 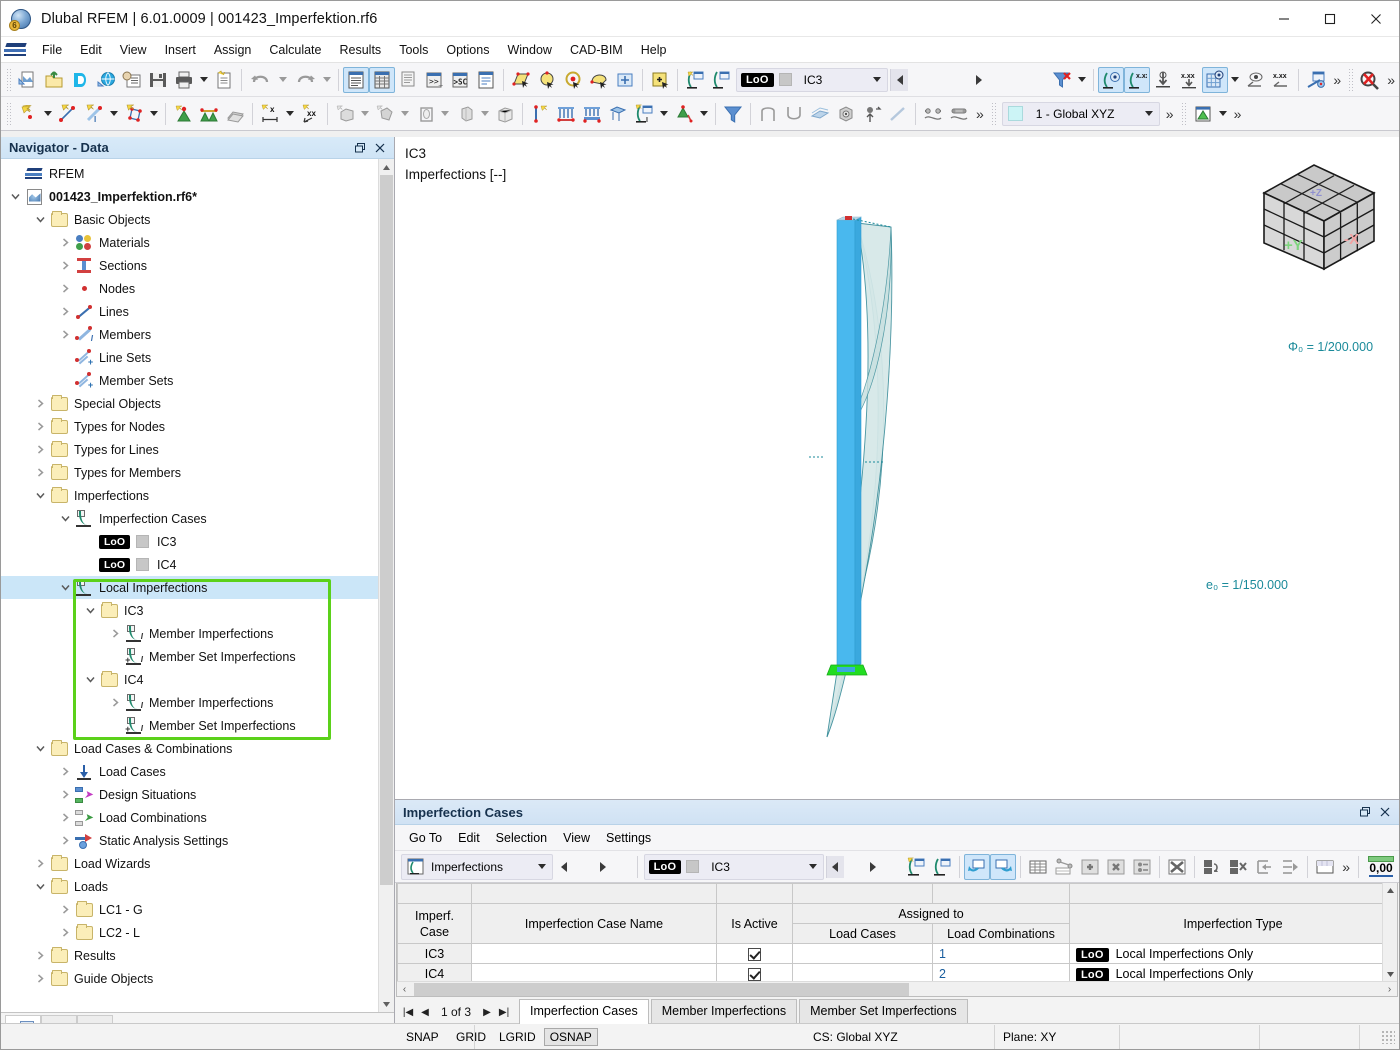 I want to click on close-button, so click(x=1376, y=19).